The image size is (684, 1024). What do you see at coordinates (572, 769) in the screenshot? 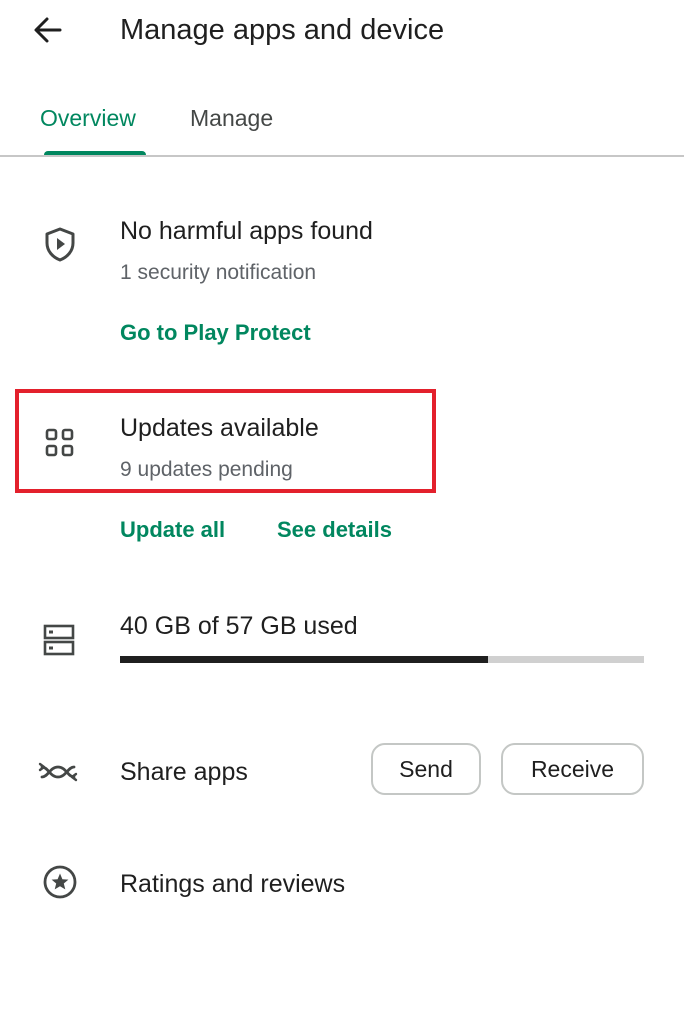
I see `receive-button: Receive` at bounding box center [572, 769].